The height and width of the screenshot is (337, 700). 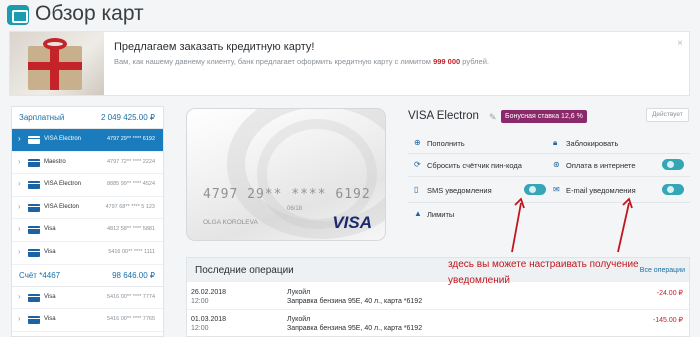 What do you see at coordinates (352, 222) in the screenshot?
I see `visa-logo: VISA` at bounding box center [352, 222].